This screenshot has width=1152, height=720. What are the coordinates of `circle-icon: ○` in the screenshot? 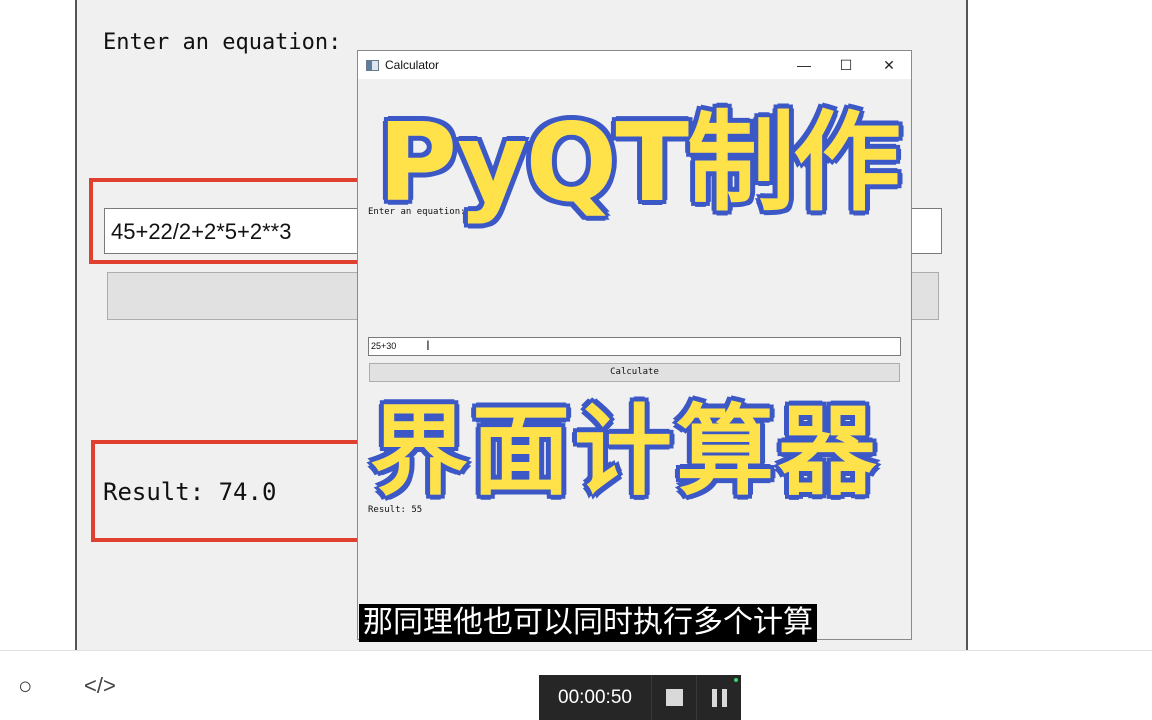 It's located at (25, 687).